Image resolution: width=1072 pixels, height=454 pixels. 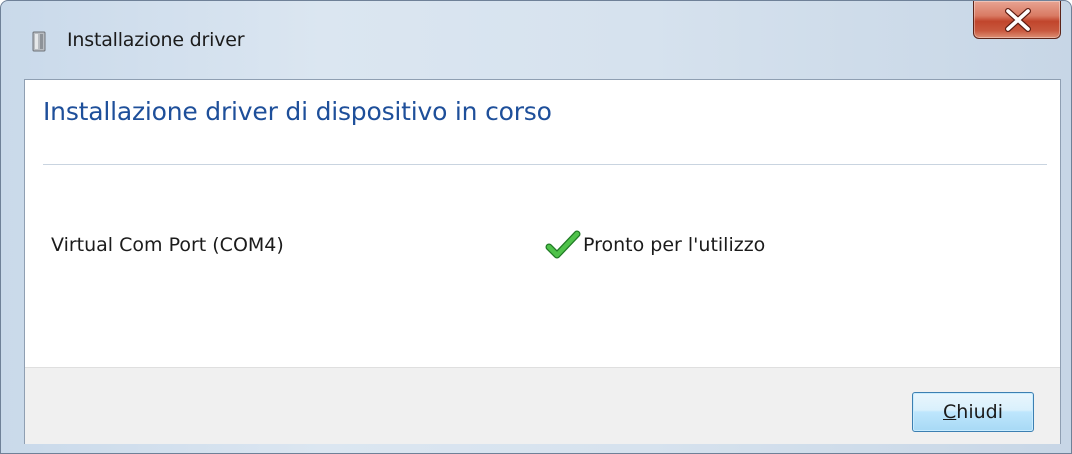 What do you see at coordinates (674, 245) in the screenshot?
I see `device-status-text: Pronto per l'utilizzo` at bounding box center [674, 245].